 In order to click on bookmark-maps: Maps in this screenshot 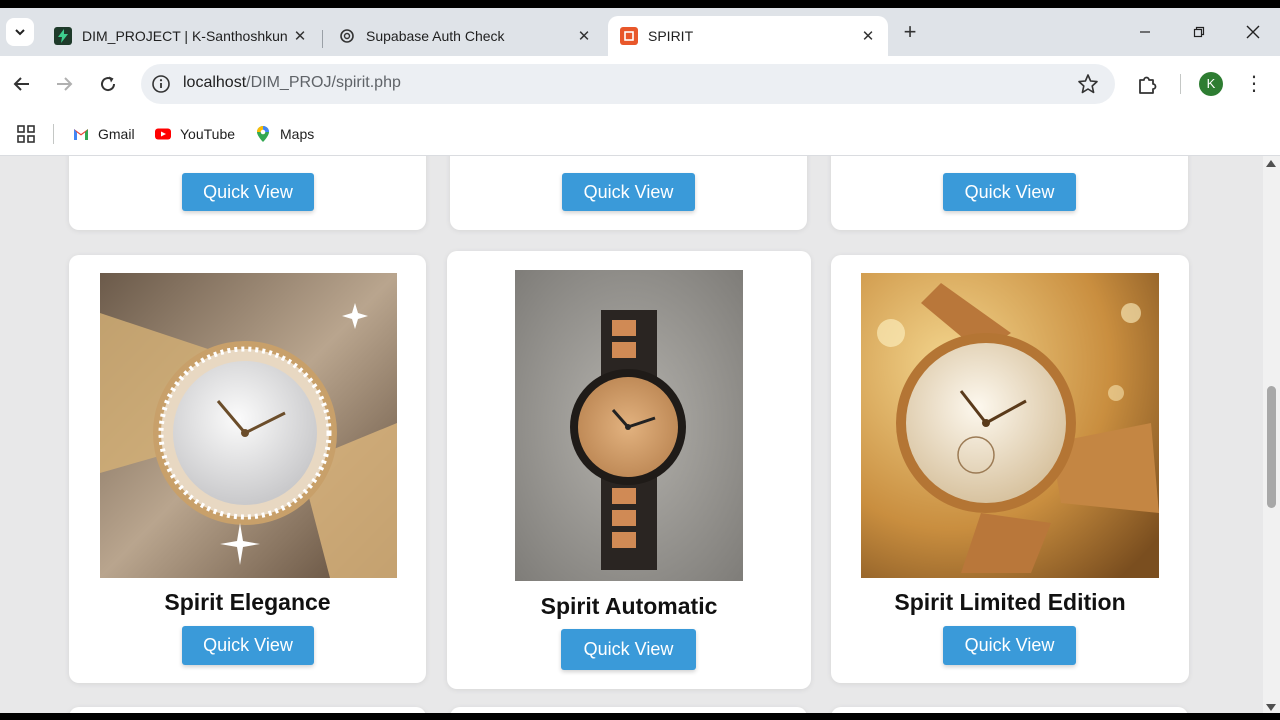, I will do `click(284, 134)`.